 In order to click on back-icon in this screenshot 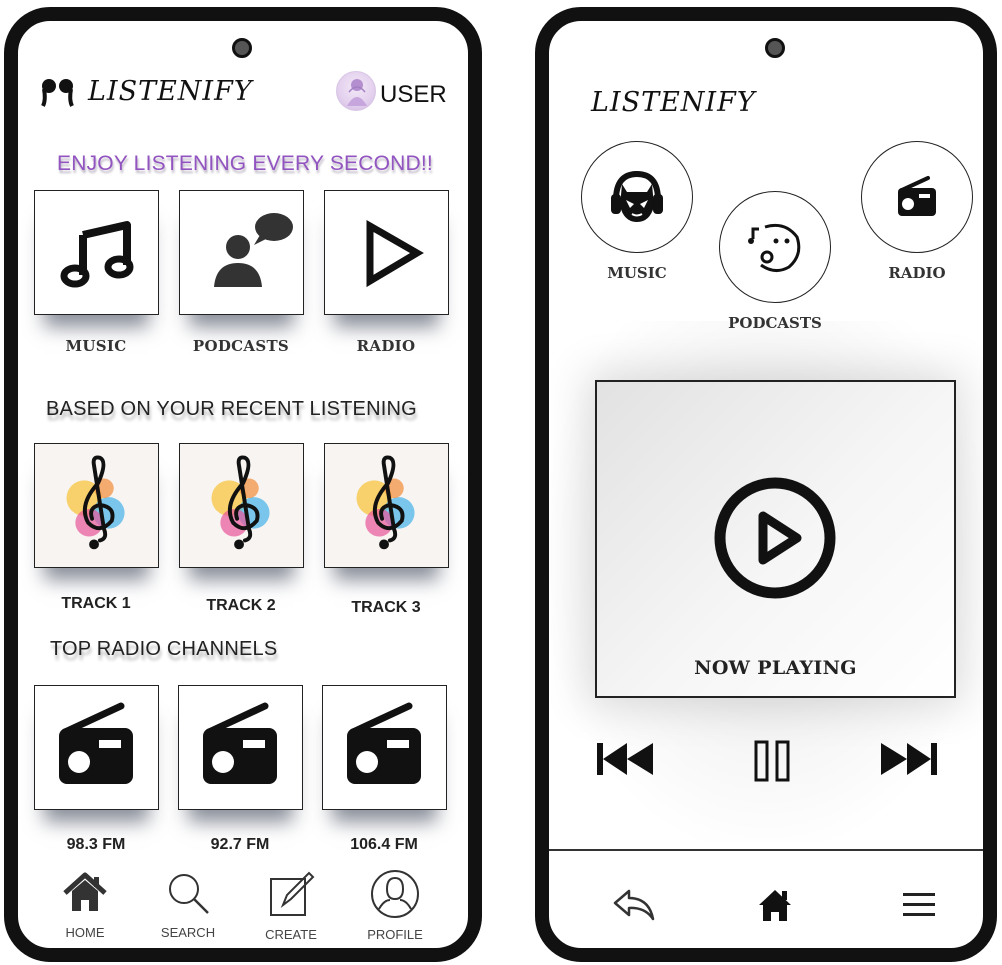, I will do `click(635, 905)`.